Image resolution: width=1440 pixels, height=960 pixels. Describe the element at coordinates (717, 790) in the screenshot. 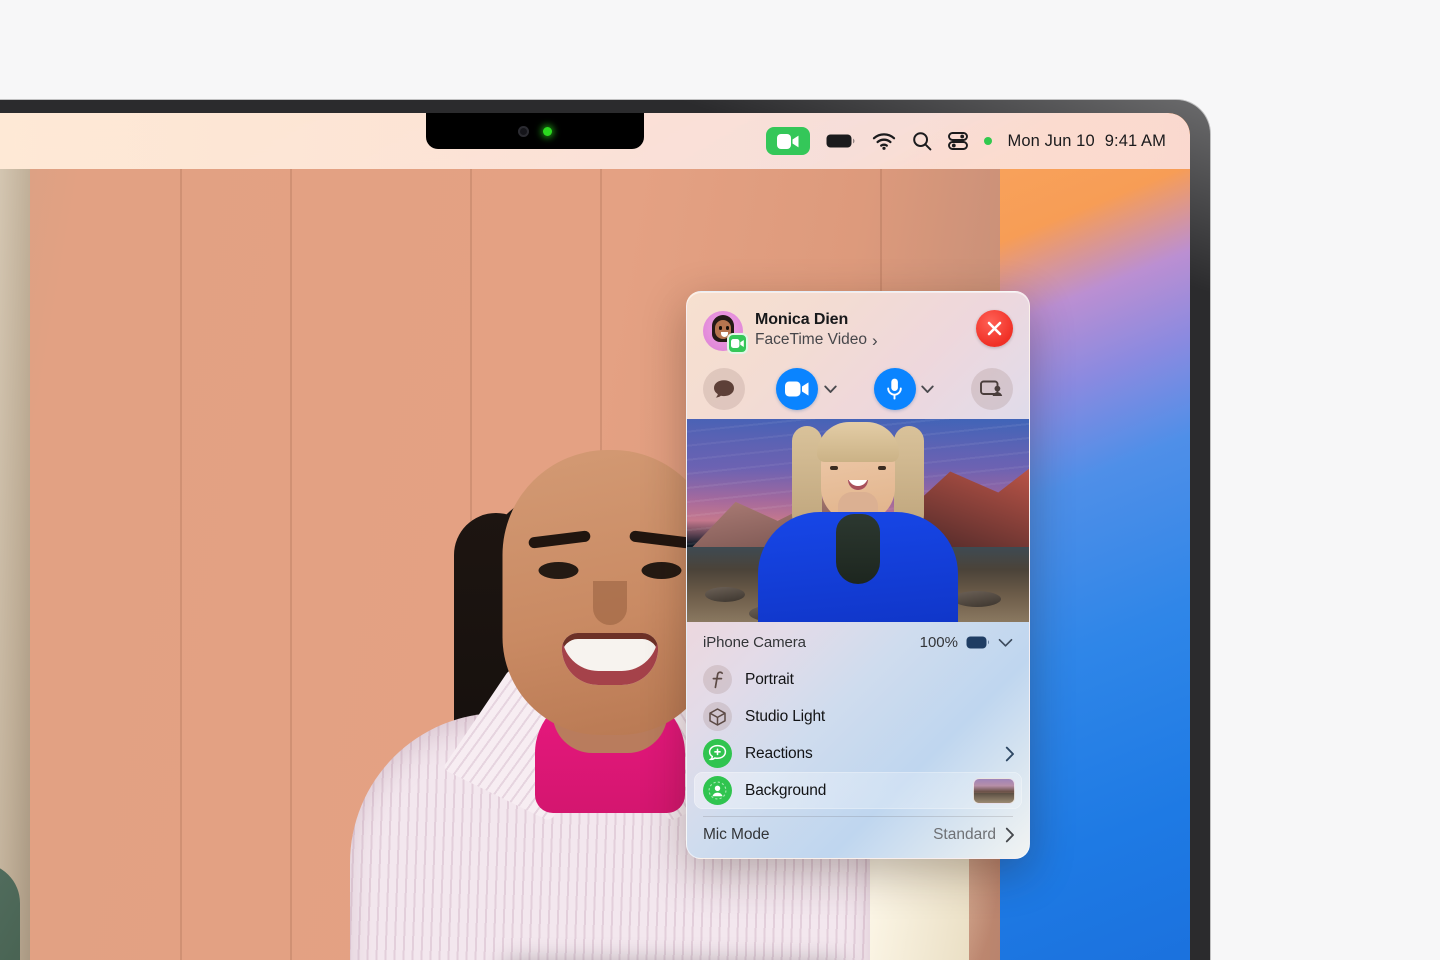

I see `background-person-icon` at that location.